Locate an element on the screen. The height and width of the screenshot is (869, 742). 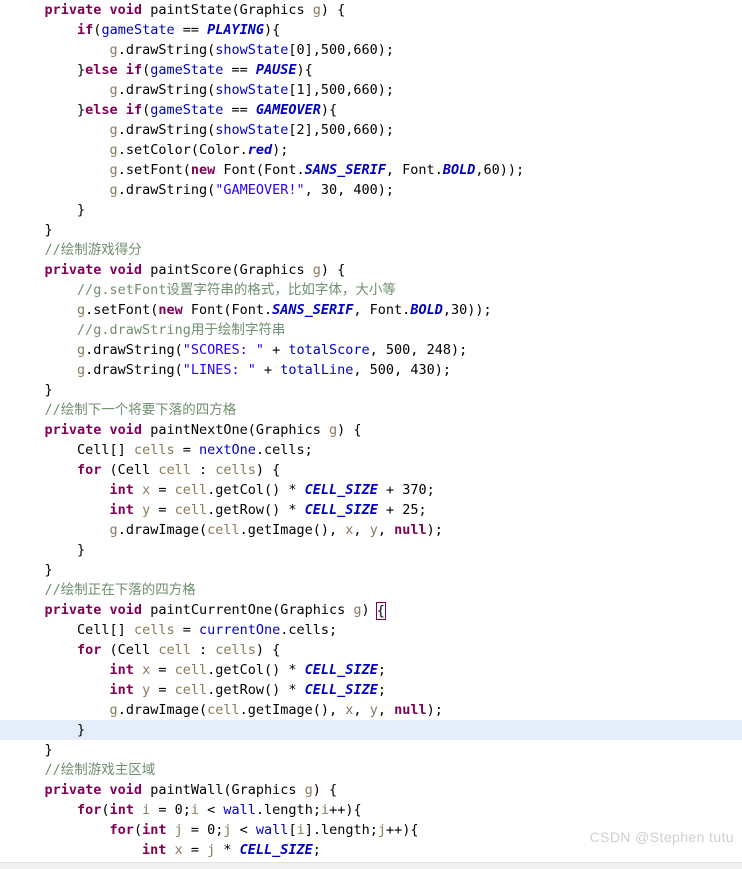
token-str: "LINES: " is located at coordinates (219, 370).